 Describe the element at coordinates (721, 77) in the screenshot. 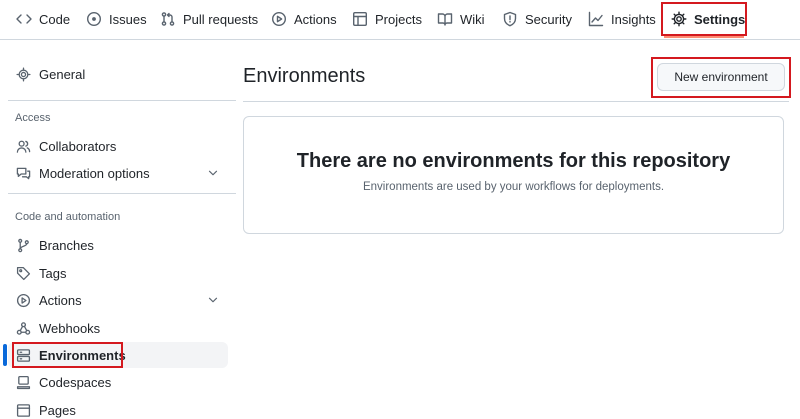

I see `new-environment-button: New environment` at that location.